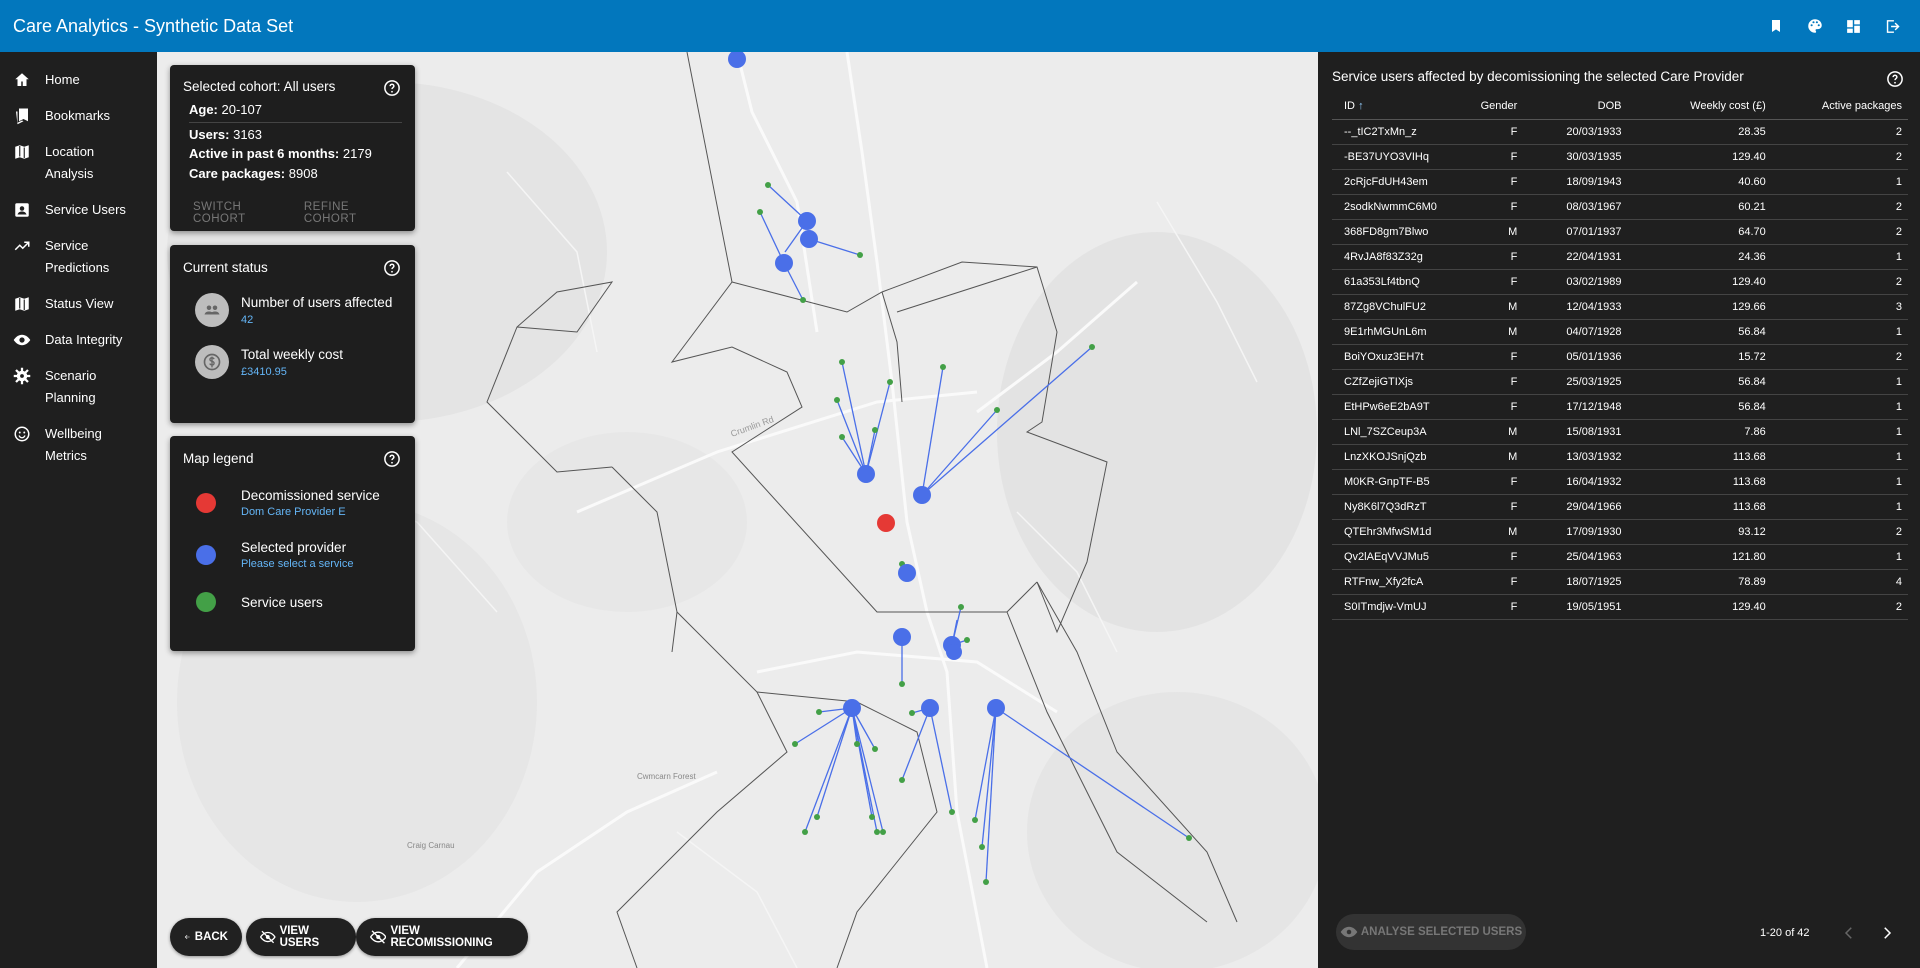 This screenshot has height=968, width=1920. I want to click on sidebar-item-status-view: Status View, so click(78, 304).